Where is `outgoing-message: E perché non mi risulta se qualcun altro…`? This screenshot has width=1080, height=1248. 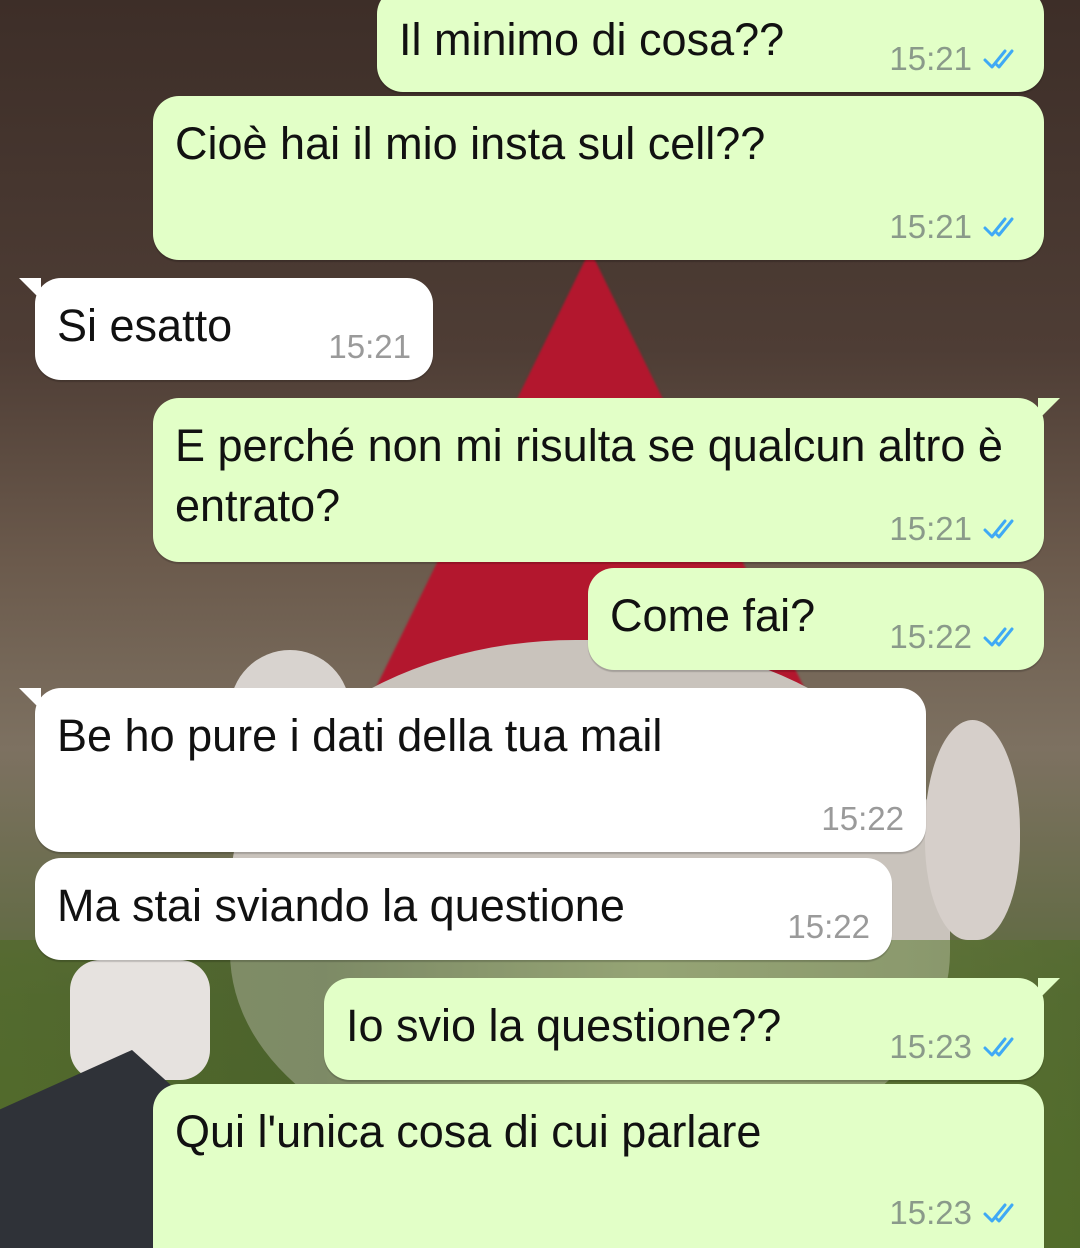
outgoing-message: E perché non mi risulta se qualcun altro… is located at coordinates (606, 480).